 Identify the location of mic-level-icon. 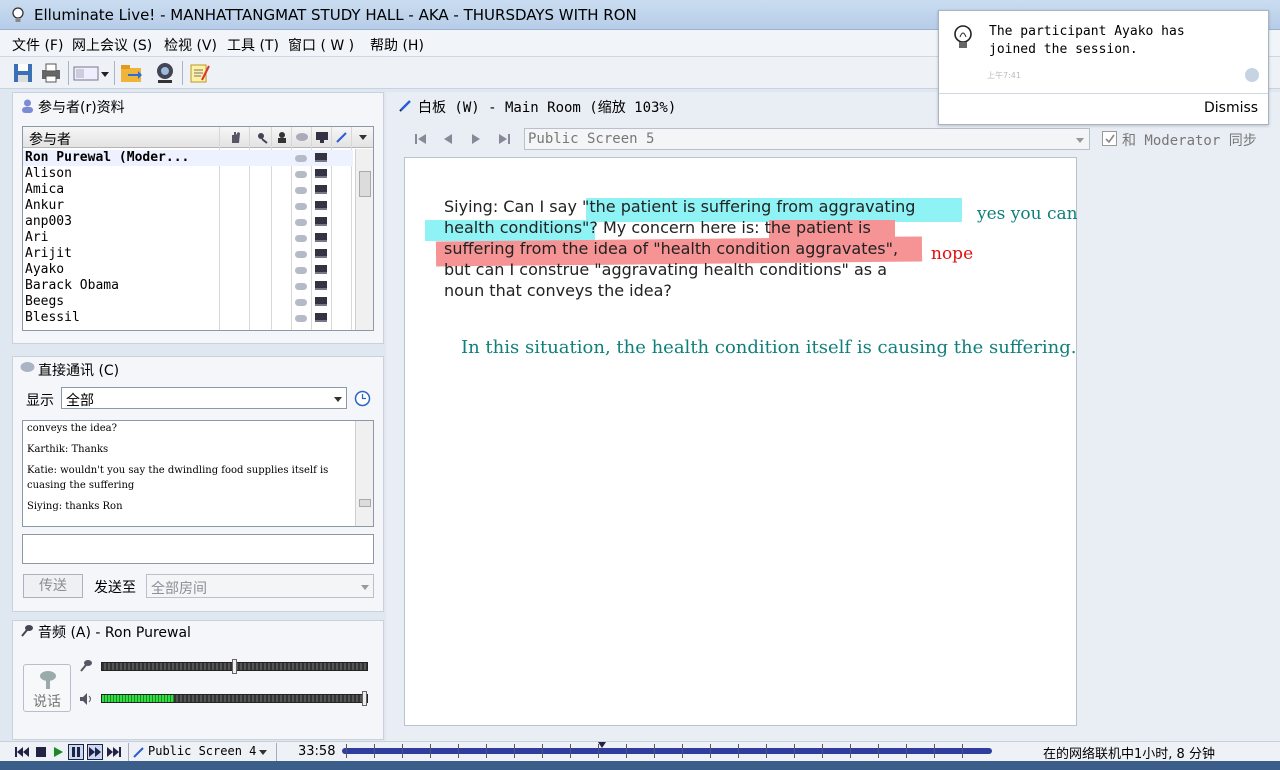
(86, 666).